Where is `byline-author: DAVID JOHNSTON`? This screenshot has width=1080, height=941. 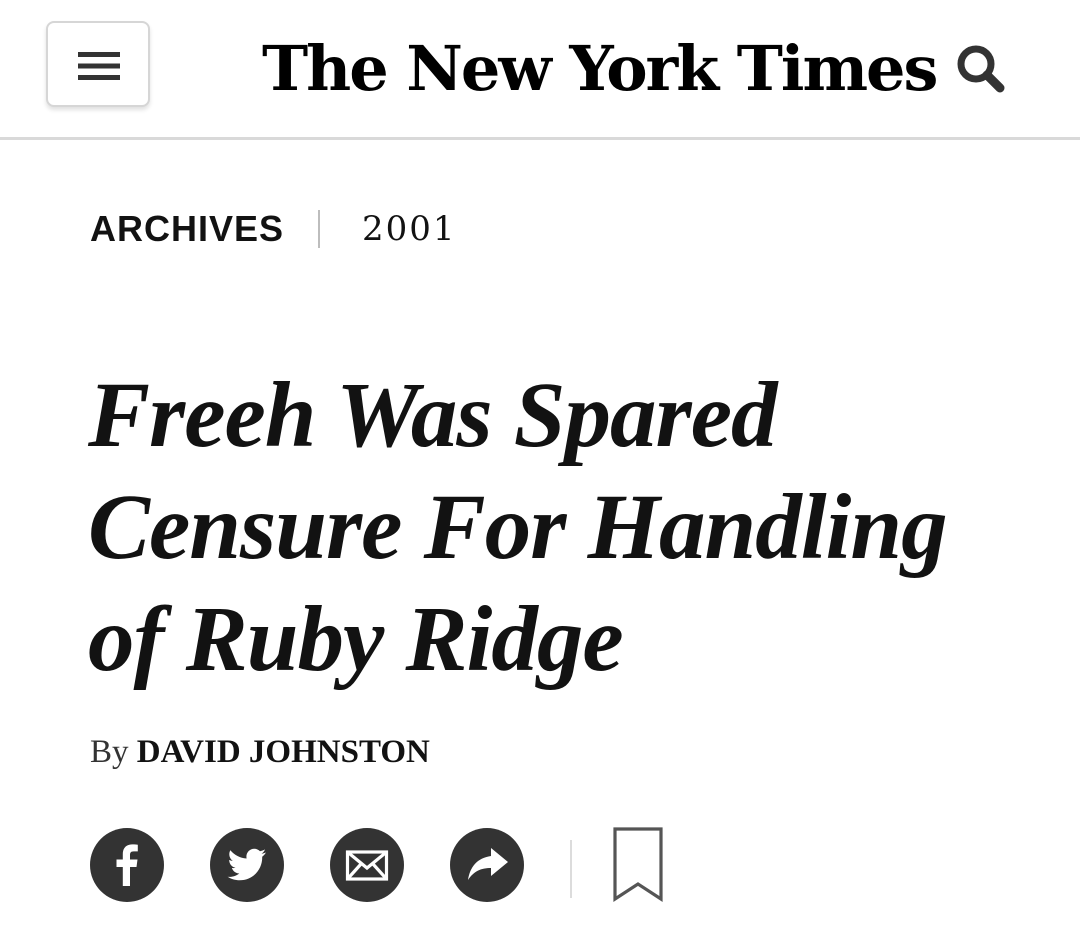 byline-author: DAVID JOHNSTON is located at coordinates (283, 752).